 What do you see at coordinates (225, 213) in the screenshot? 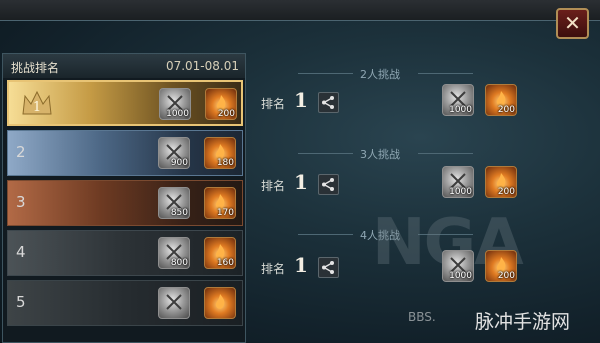
I see `fire-count: 170` at bounding box center [225, 213].